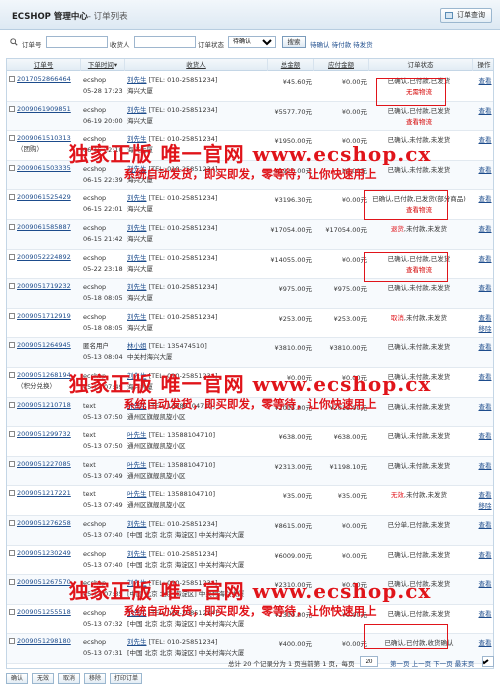 Image resolution: width=500 pixels, height=688 pixels. Describe the element at coordinates (44, 286) in the screenshot. I see `order-sn-link: 2009051719232` at that location.